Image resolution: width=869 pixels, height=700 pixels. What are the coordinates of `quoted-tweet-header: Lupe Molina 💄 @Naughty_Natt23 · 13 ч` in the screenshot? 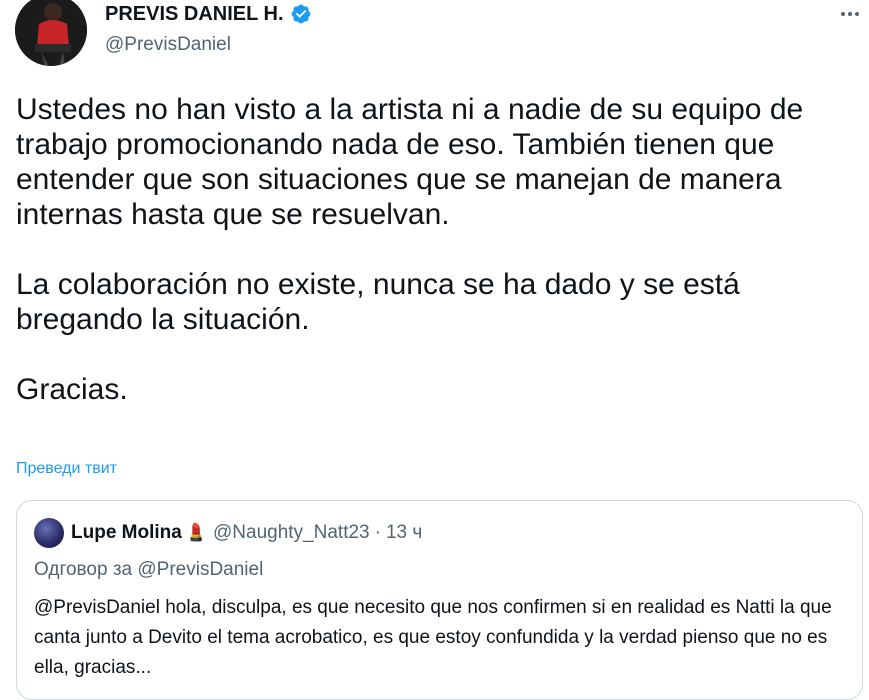 It's located at (246, 533).